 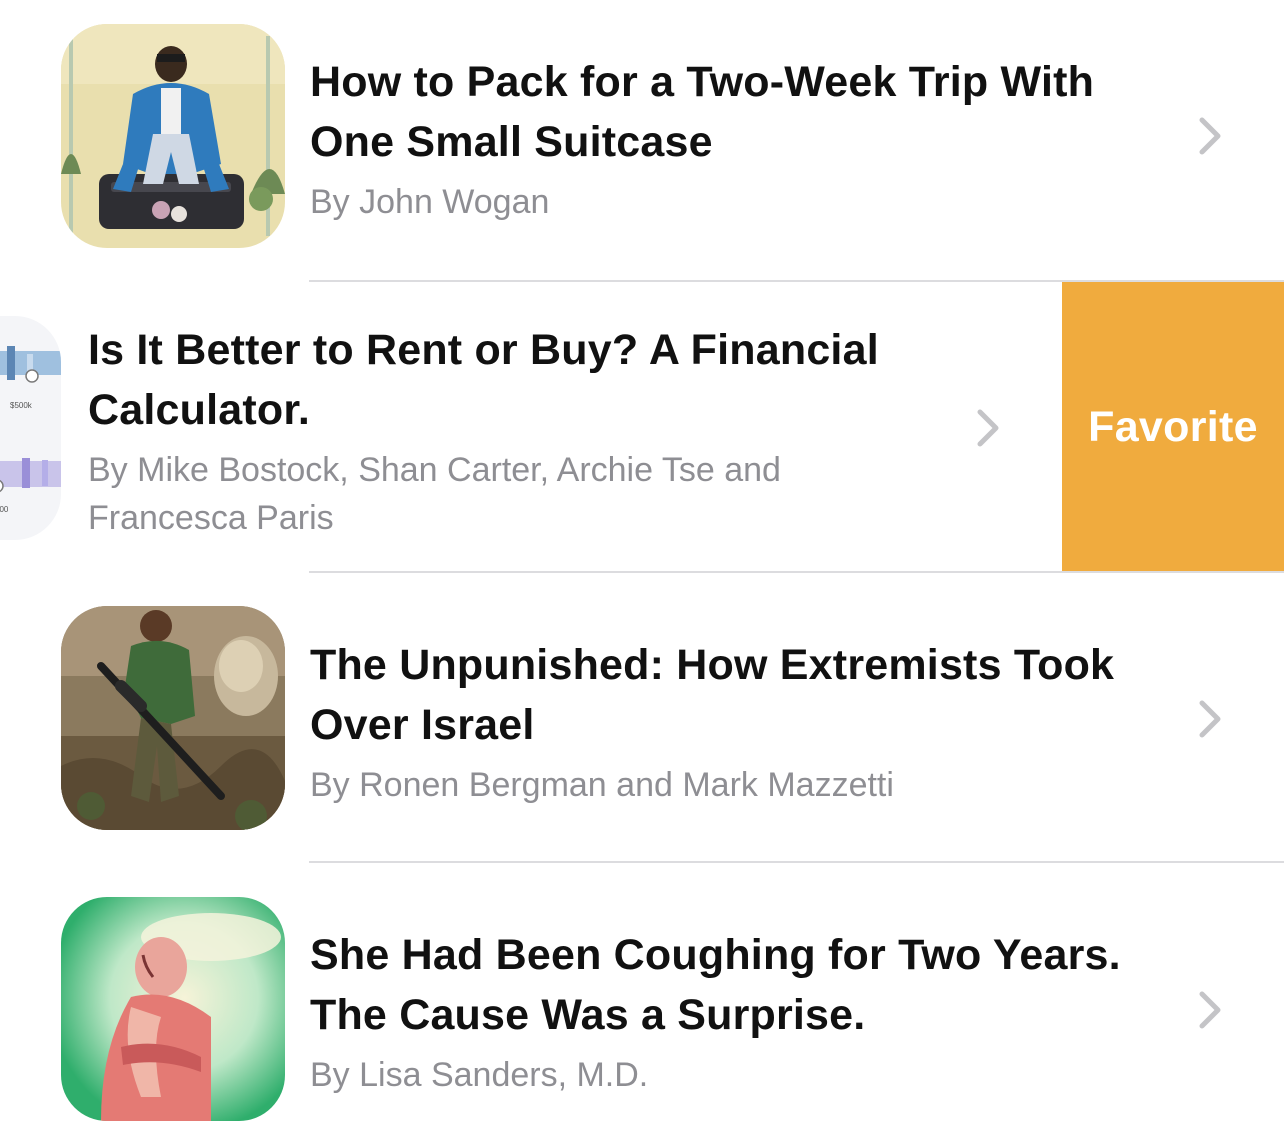 I want to click on favorite-swipe-button: Favorite, so click(x=1173, y=427).